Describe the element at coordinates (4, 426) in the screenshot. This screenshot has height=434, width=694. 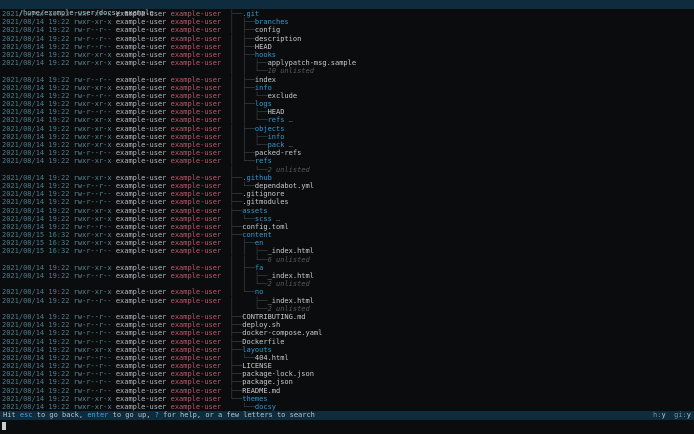
I see `text-cursor` at that location.